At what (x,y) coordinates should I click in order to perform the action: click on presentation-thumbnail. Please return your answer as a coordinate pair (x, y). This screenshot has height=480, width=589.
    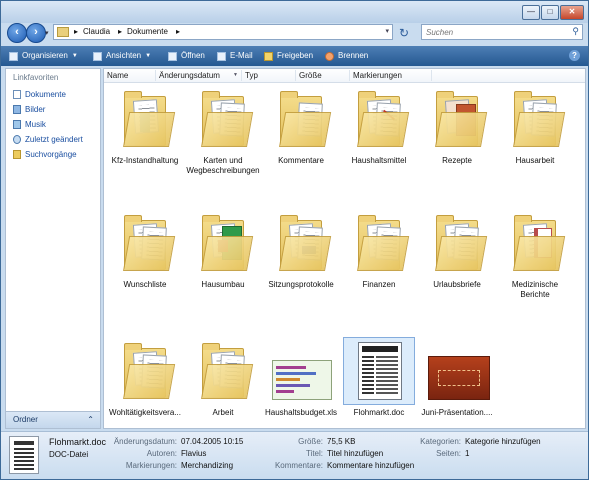
    Looking at the image, I should click on (457, 371).